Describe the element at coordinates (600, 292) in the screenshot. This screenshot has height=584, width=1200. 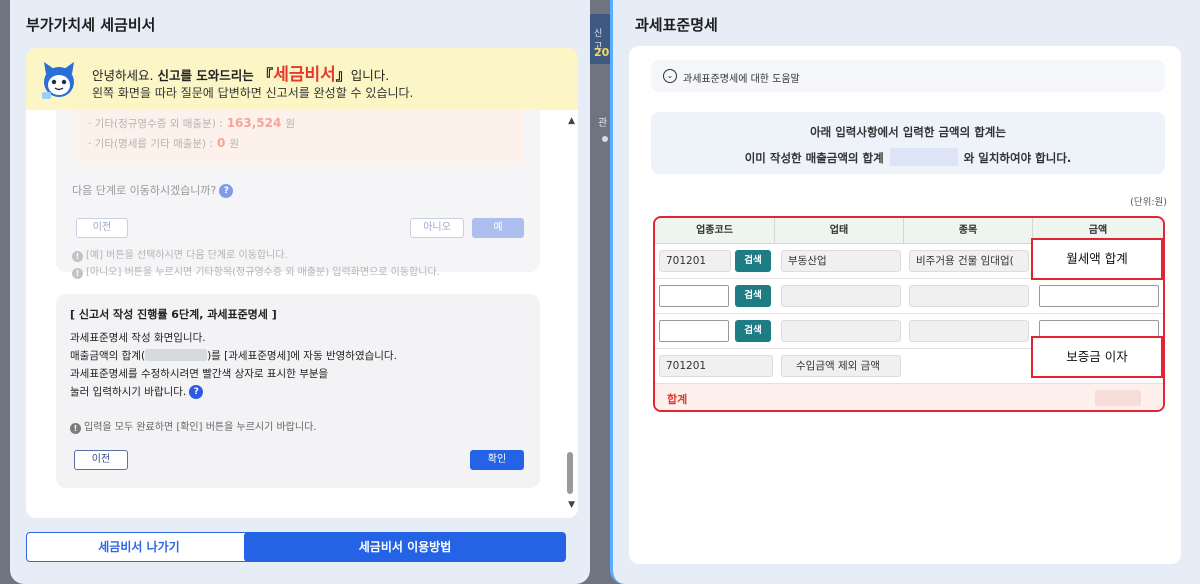
I see `background-page-sliver: 신고 20 관` at that location.